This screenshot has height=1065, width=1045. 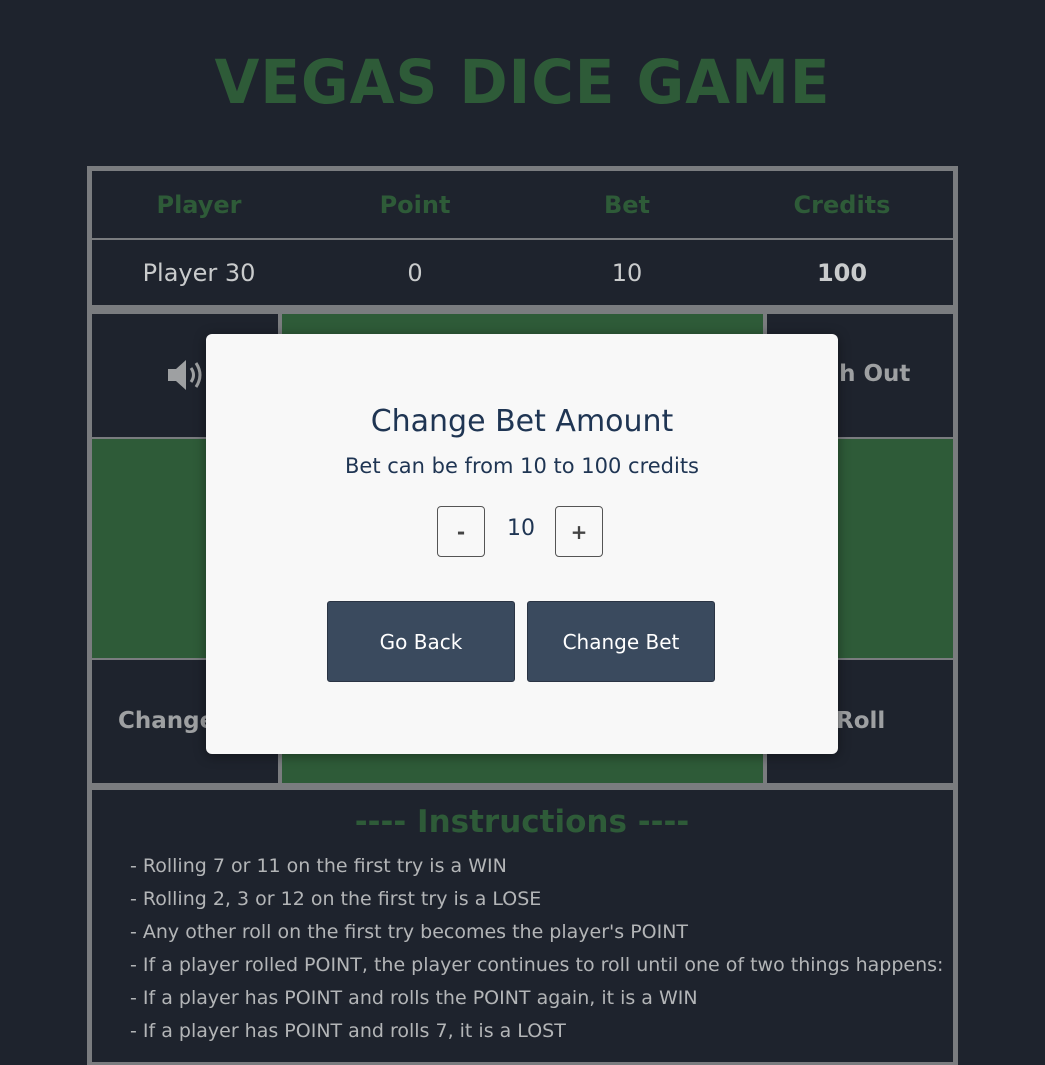 I want to click on header-credits: Credits, so click(x=842, y=205).